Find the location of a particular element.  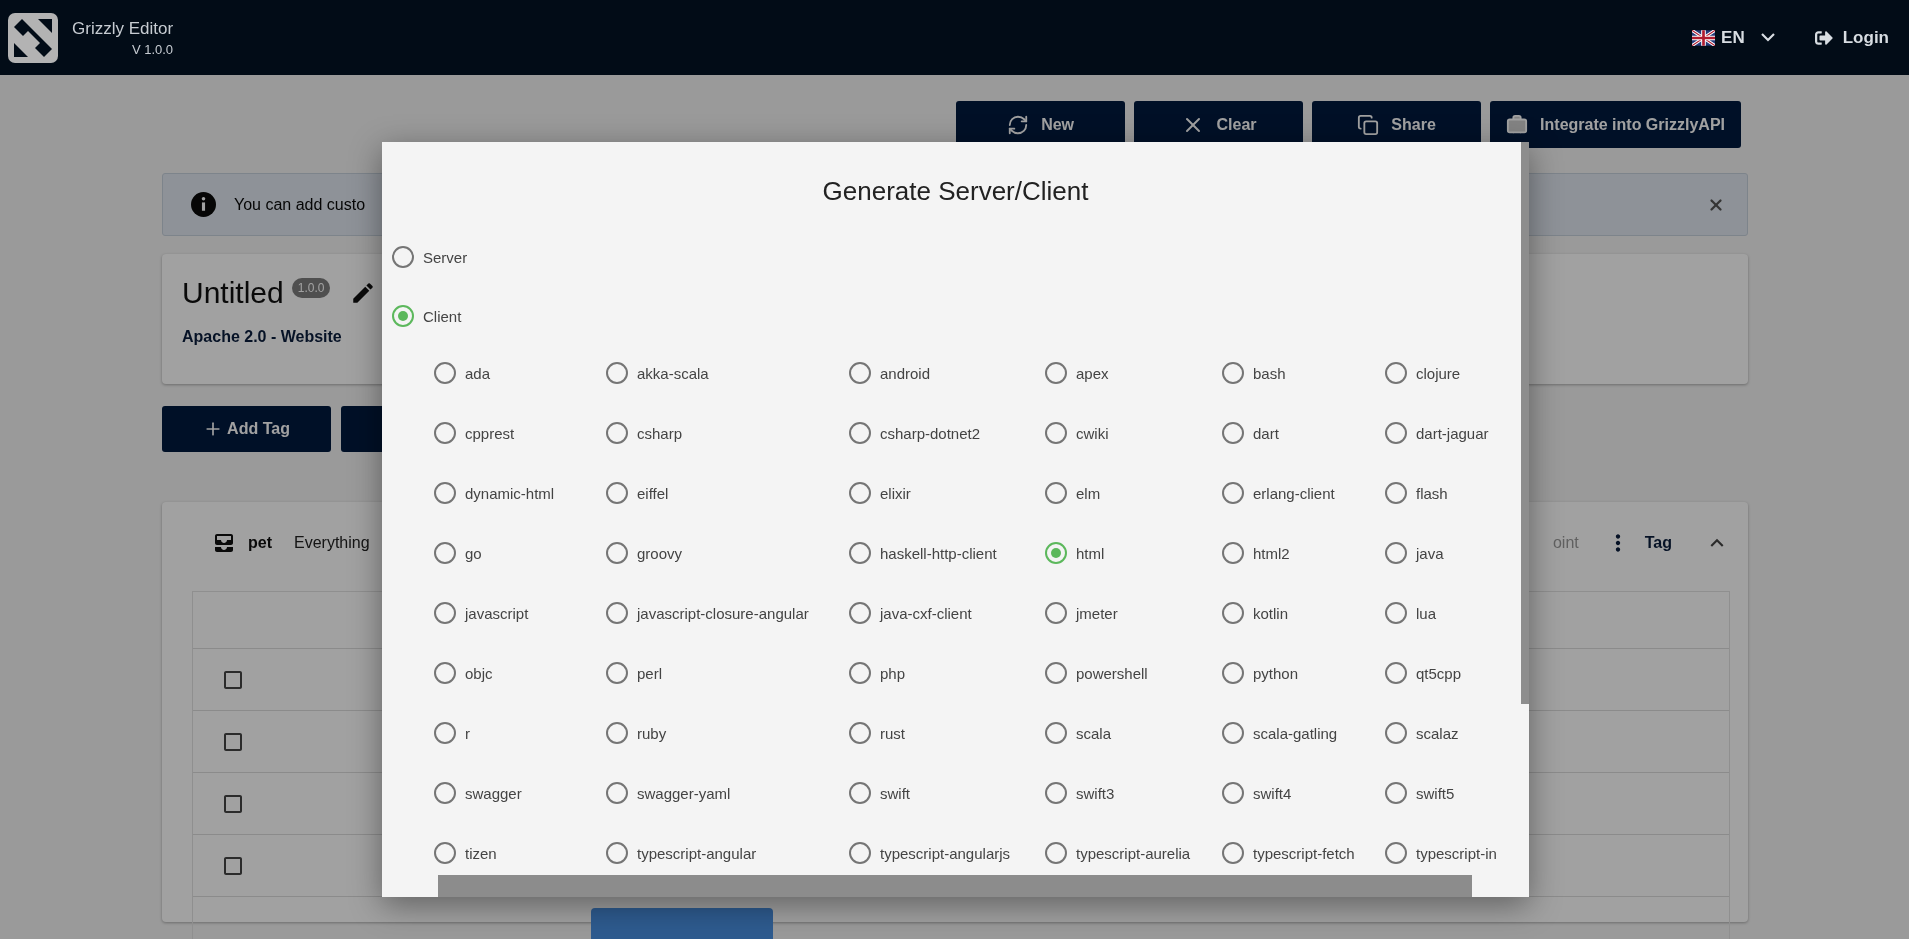

radio-option: erlang-client is located at coordinates (1297, 493).